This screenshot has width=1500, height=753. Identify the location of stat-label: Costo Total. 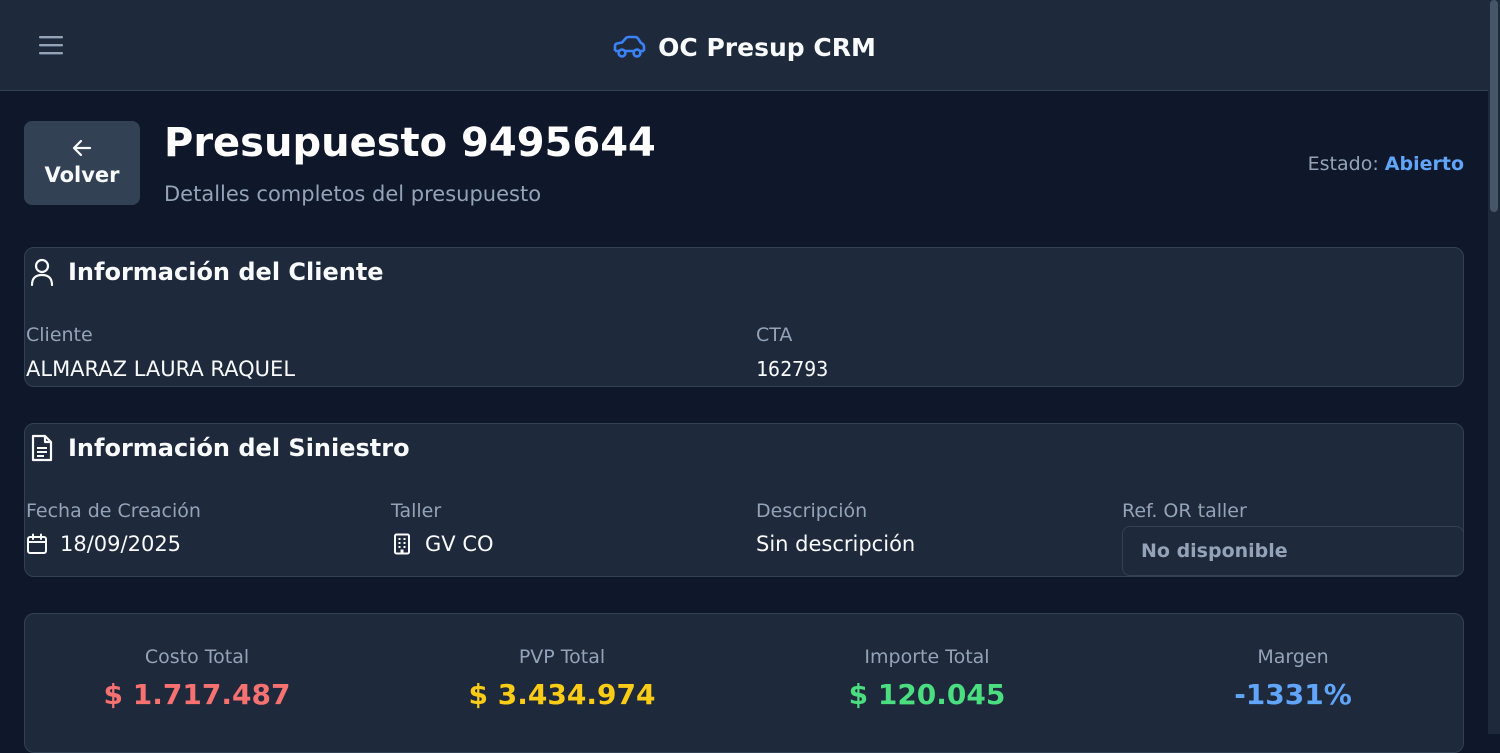
(197, 657).